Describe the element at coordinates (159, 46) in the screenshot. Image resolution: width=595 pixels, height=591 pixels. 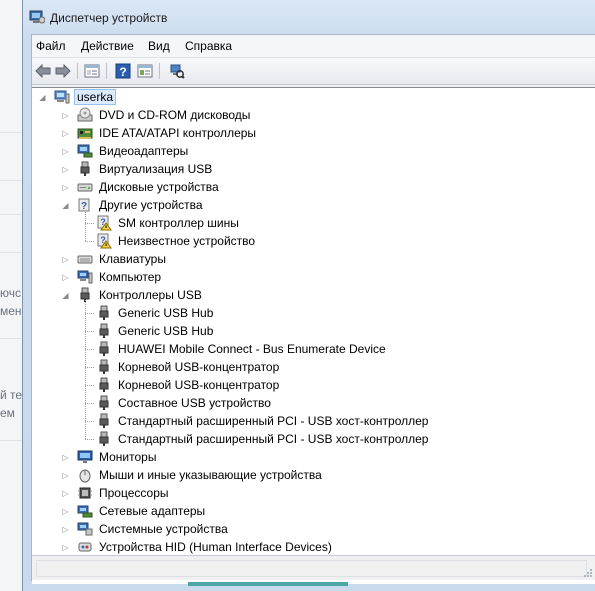
I see `menu-view: Вид` at that location.